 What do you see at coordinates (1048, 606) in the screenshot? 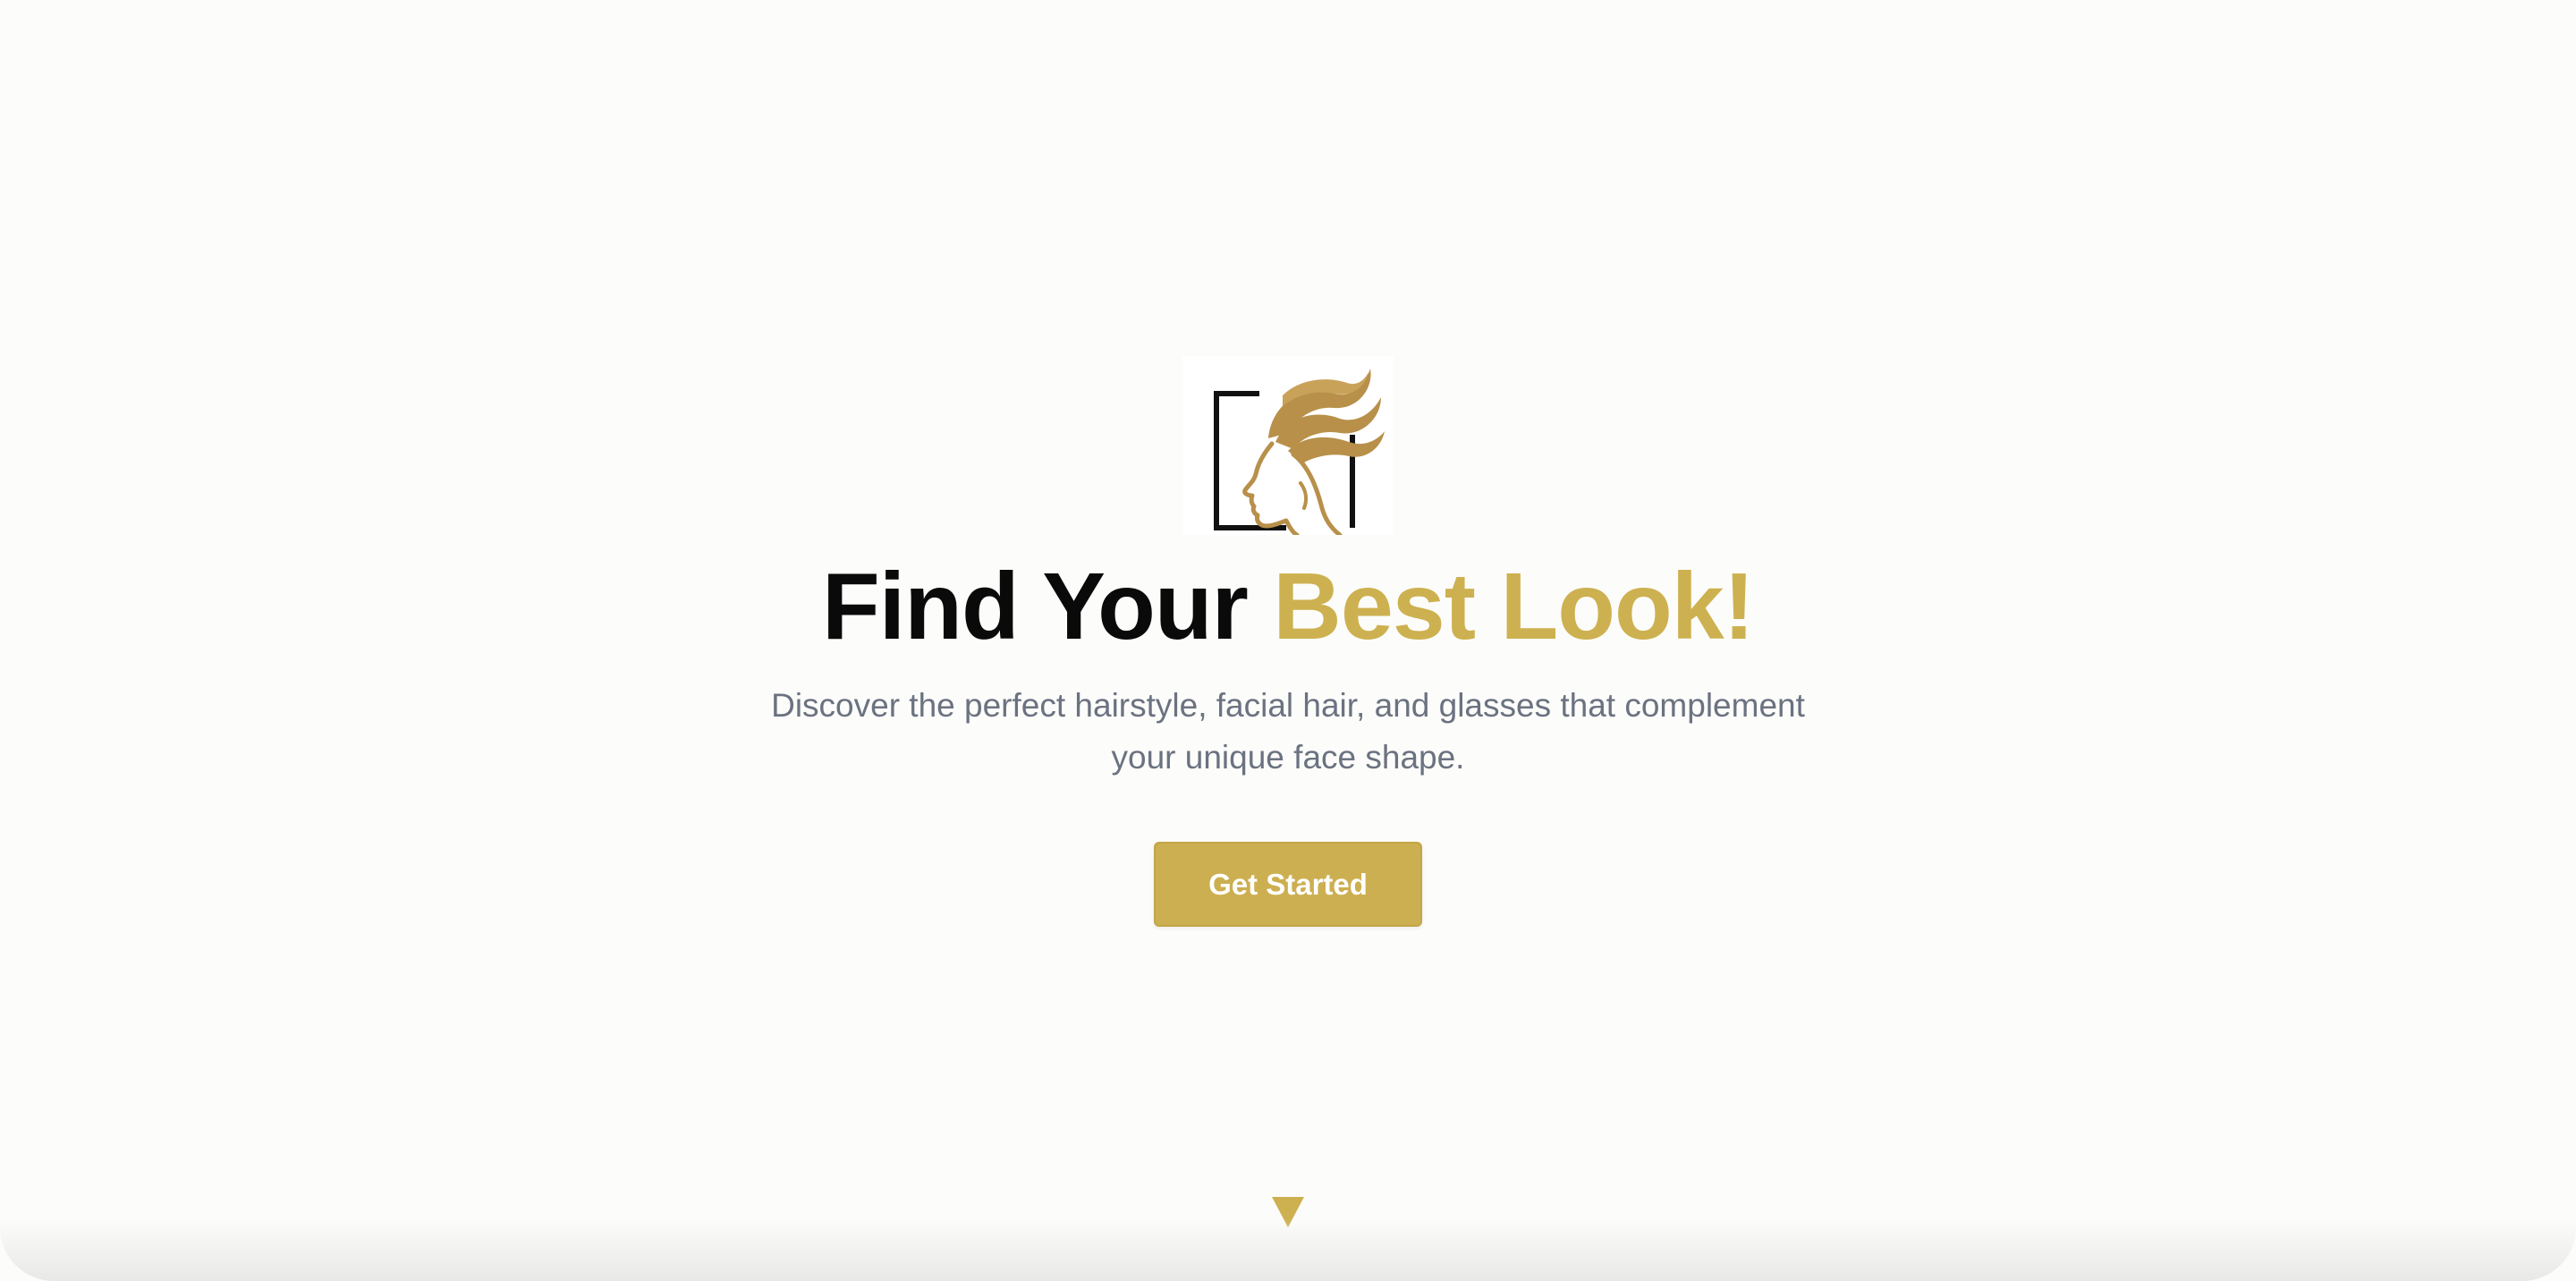
I see `title-main: Find Your` at bounding box center [1048, 606].